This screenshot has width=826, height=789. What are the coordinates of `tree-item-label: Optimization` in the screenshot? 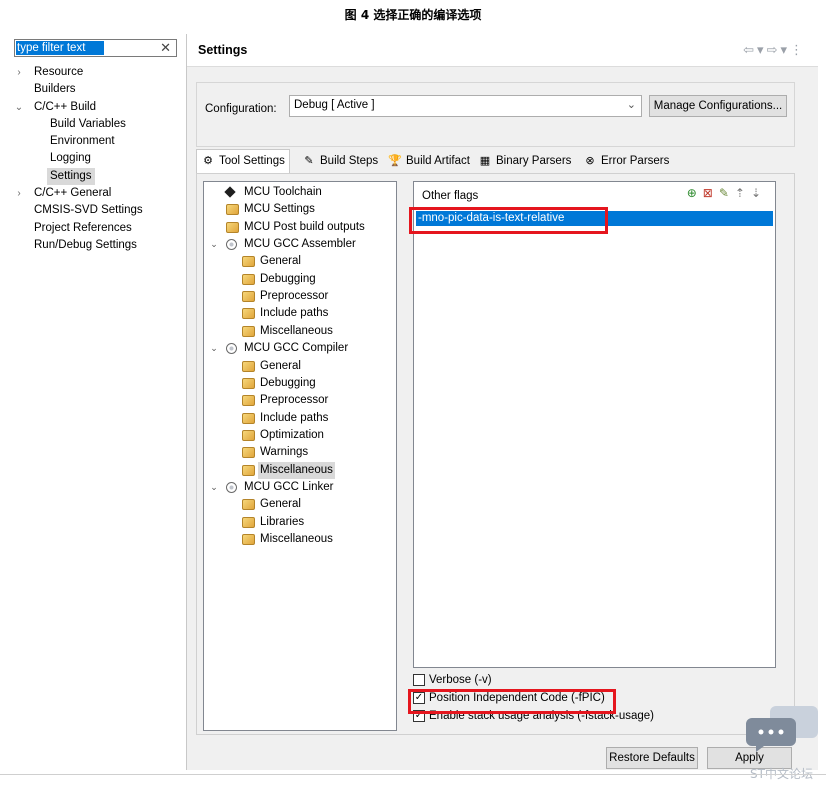 It's located at (292, 434).